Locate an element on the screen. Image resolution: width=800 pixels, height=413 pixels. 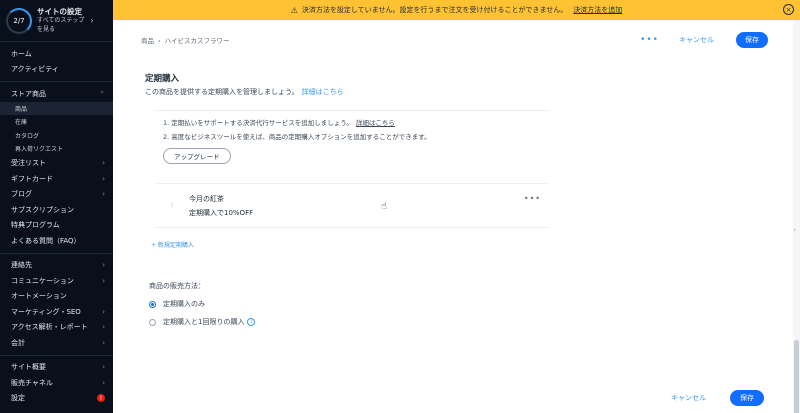
selling-method-label: 商品の販売方法： is located at coordinates (177, 286).